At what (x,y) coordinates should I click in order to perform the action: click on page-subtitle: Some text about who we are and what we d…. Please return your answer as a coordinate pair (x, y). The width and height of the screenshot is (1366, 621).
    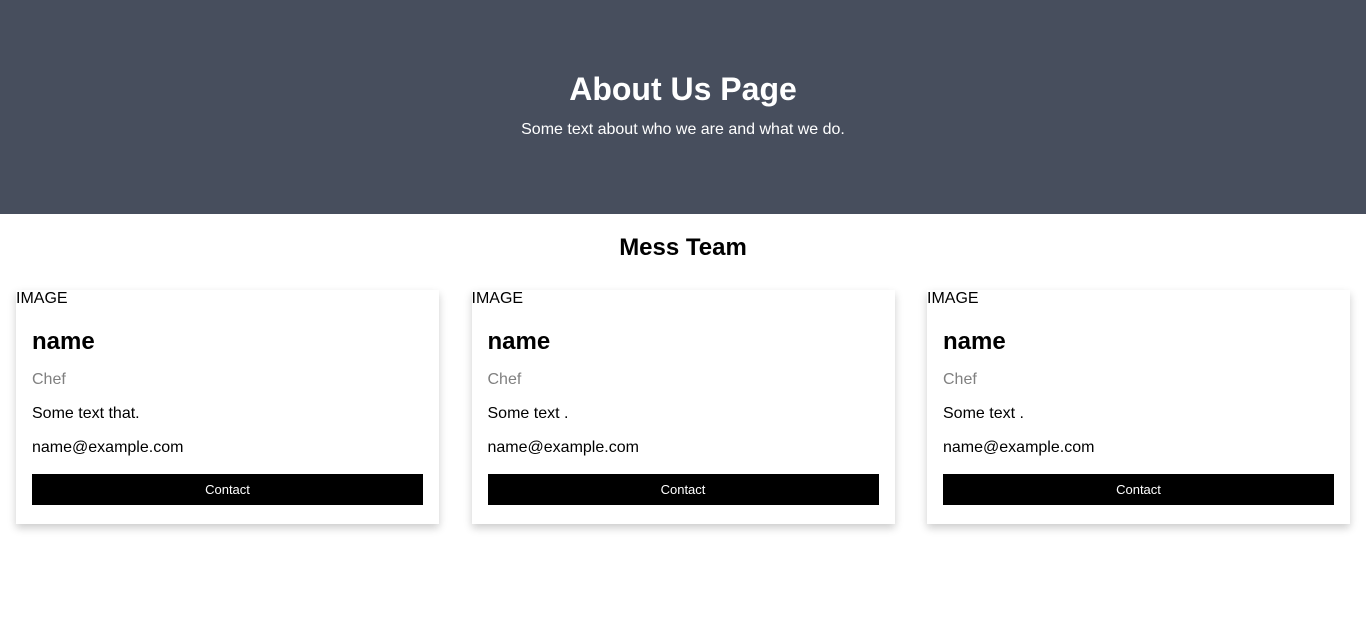
    Looking at the image, I should click on (683, 129).